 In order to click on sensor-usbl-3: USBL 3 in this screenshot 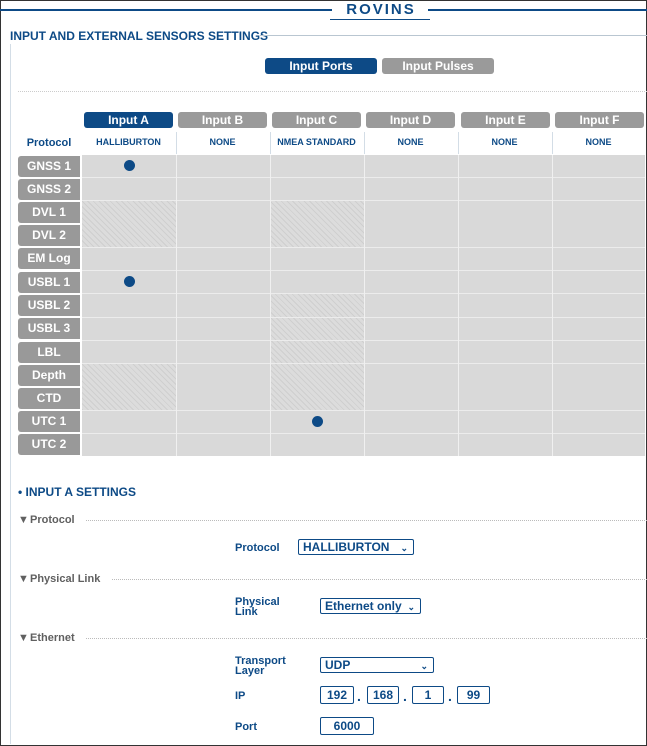, I will do `click(49, 328)`.